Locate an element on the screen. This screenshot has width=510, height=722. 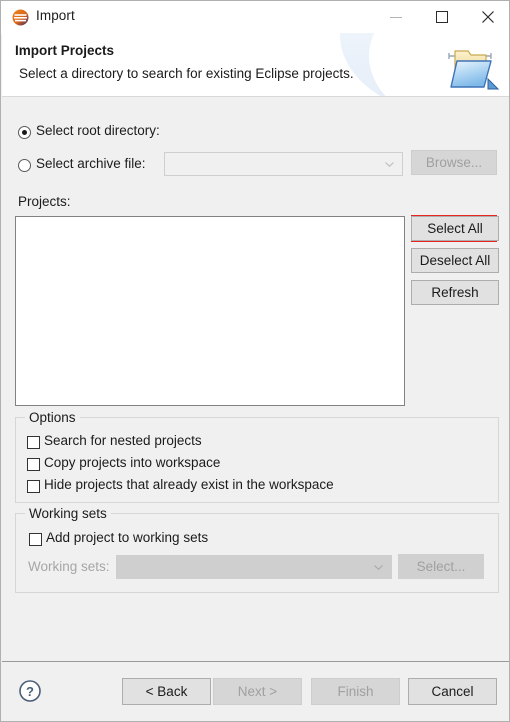
dialog-footer: ? < Back Next > Finish Cancel is located at coordinates (255, 691).